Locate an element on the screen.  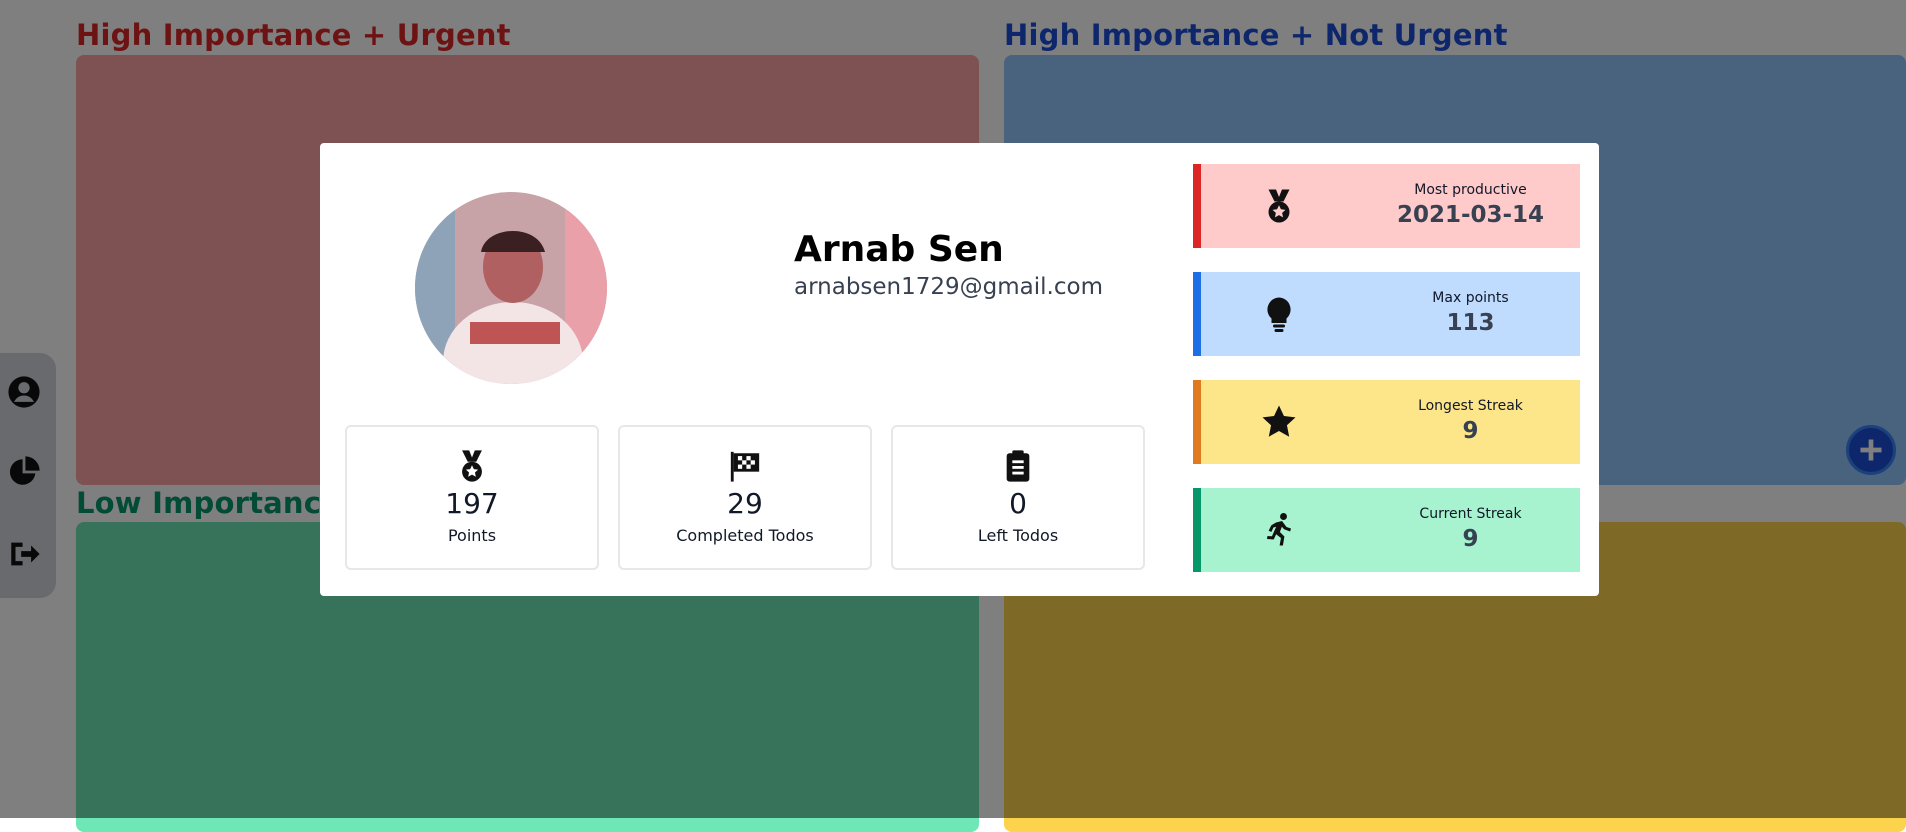
points-label: Points is located at coordinates (472, 535).